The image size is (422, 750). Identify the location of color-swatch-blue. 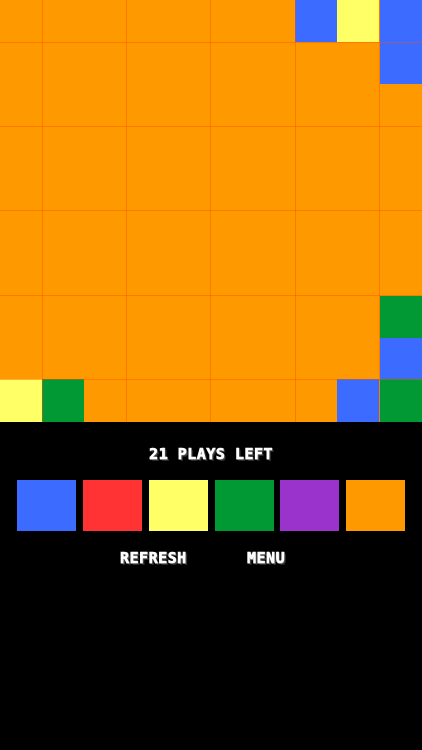
(46, 505).